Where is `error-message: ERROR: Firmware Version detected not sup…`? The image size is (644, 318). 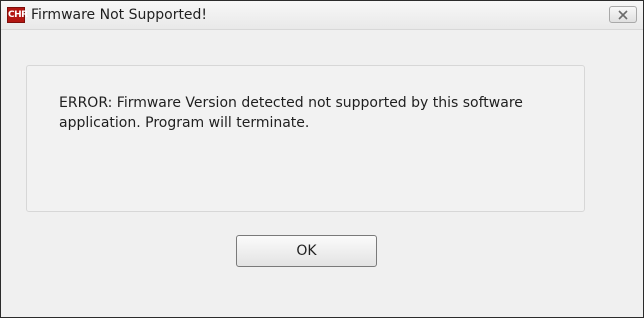 error-message: ERROR: Firmware Version detected not sup… is located at coordinates (291, 113).